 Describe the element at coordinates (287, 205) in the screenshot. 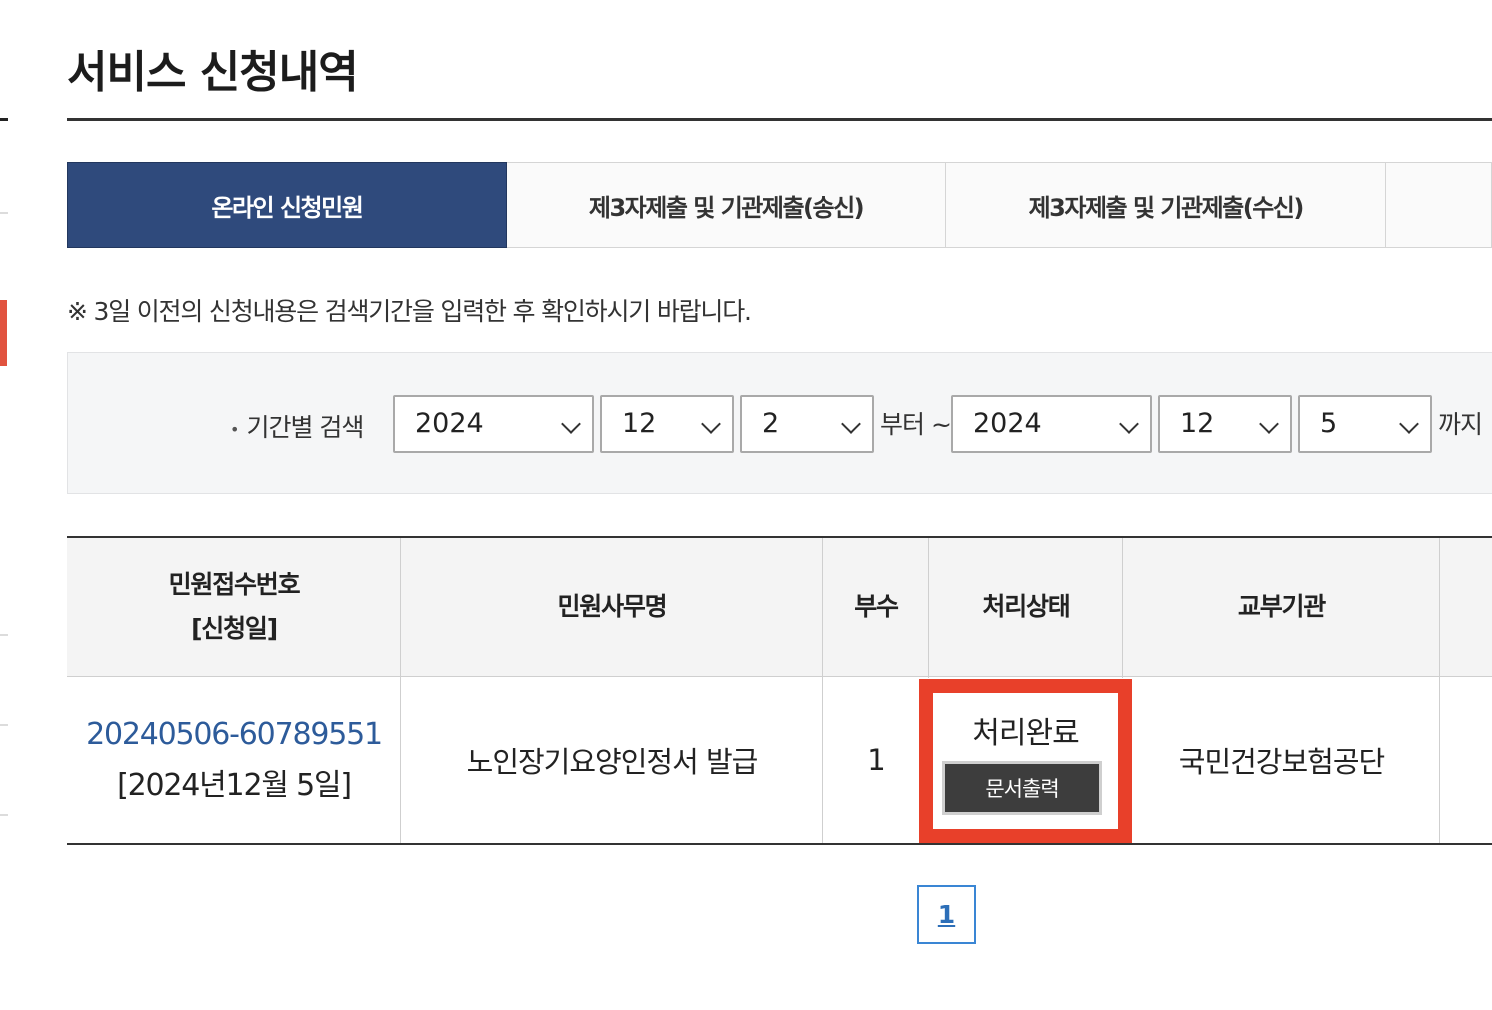

I see `tab-online-applications: 온라인 신청민원` at that location.